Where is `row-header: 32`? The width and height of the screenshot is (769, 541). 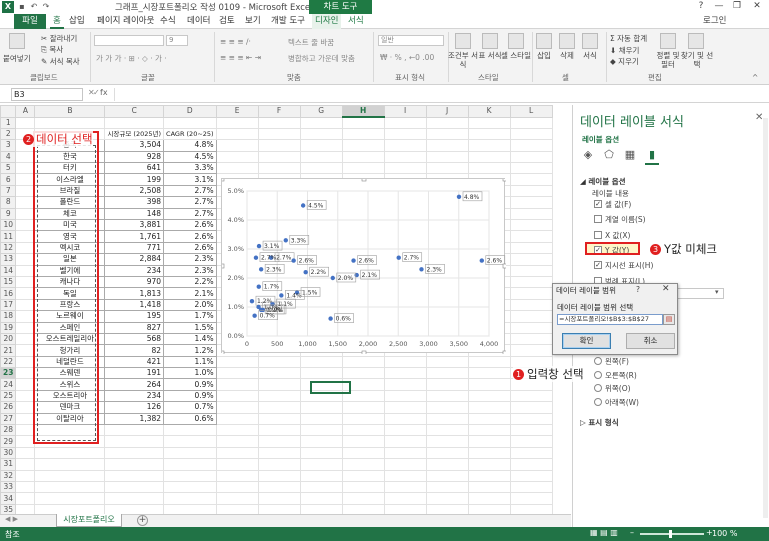
row-header: 32 is located at coordinates (8, 476).